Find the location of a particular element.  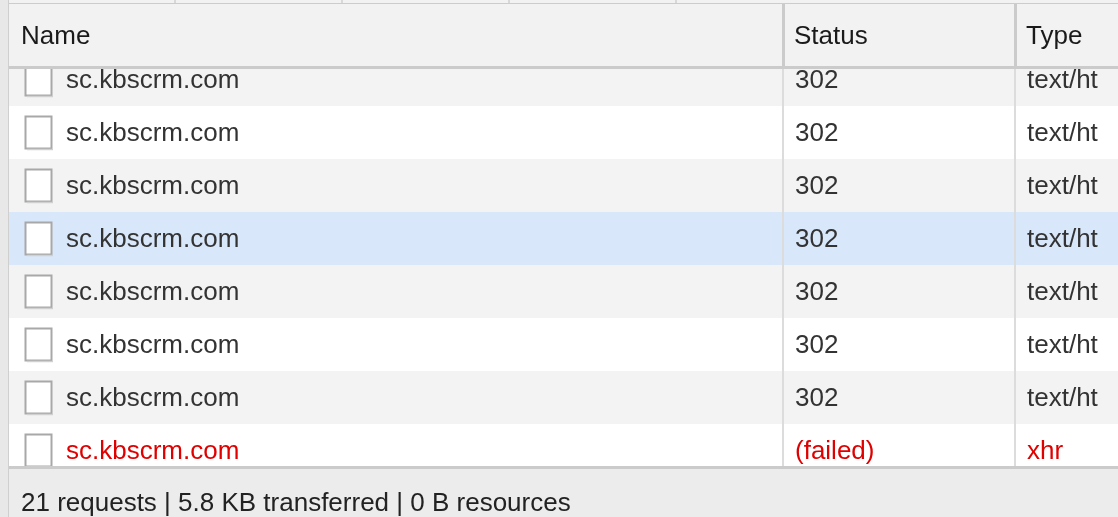

content-type: xhr is located at coordinates (1045, 450).